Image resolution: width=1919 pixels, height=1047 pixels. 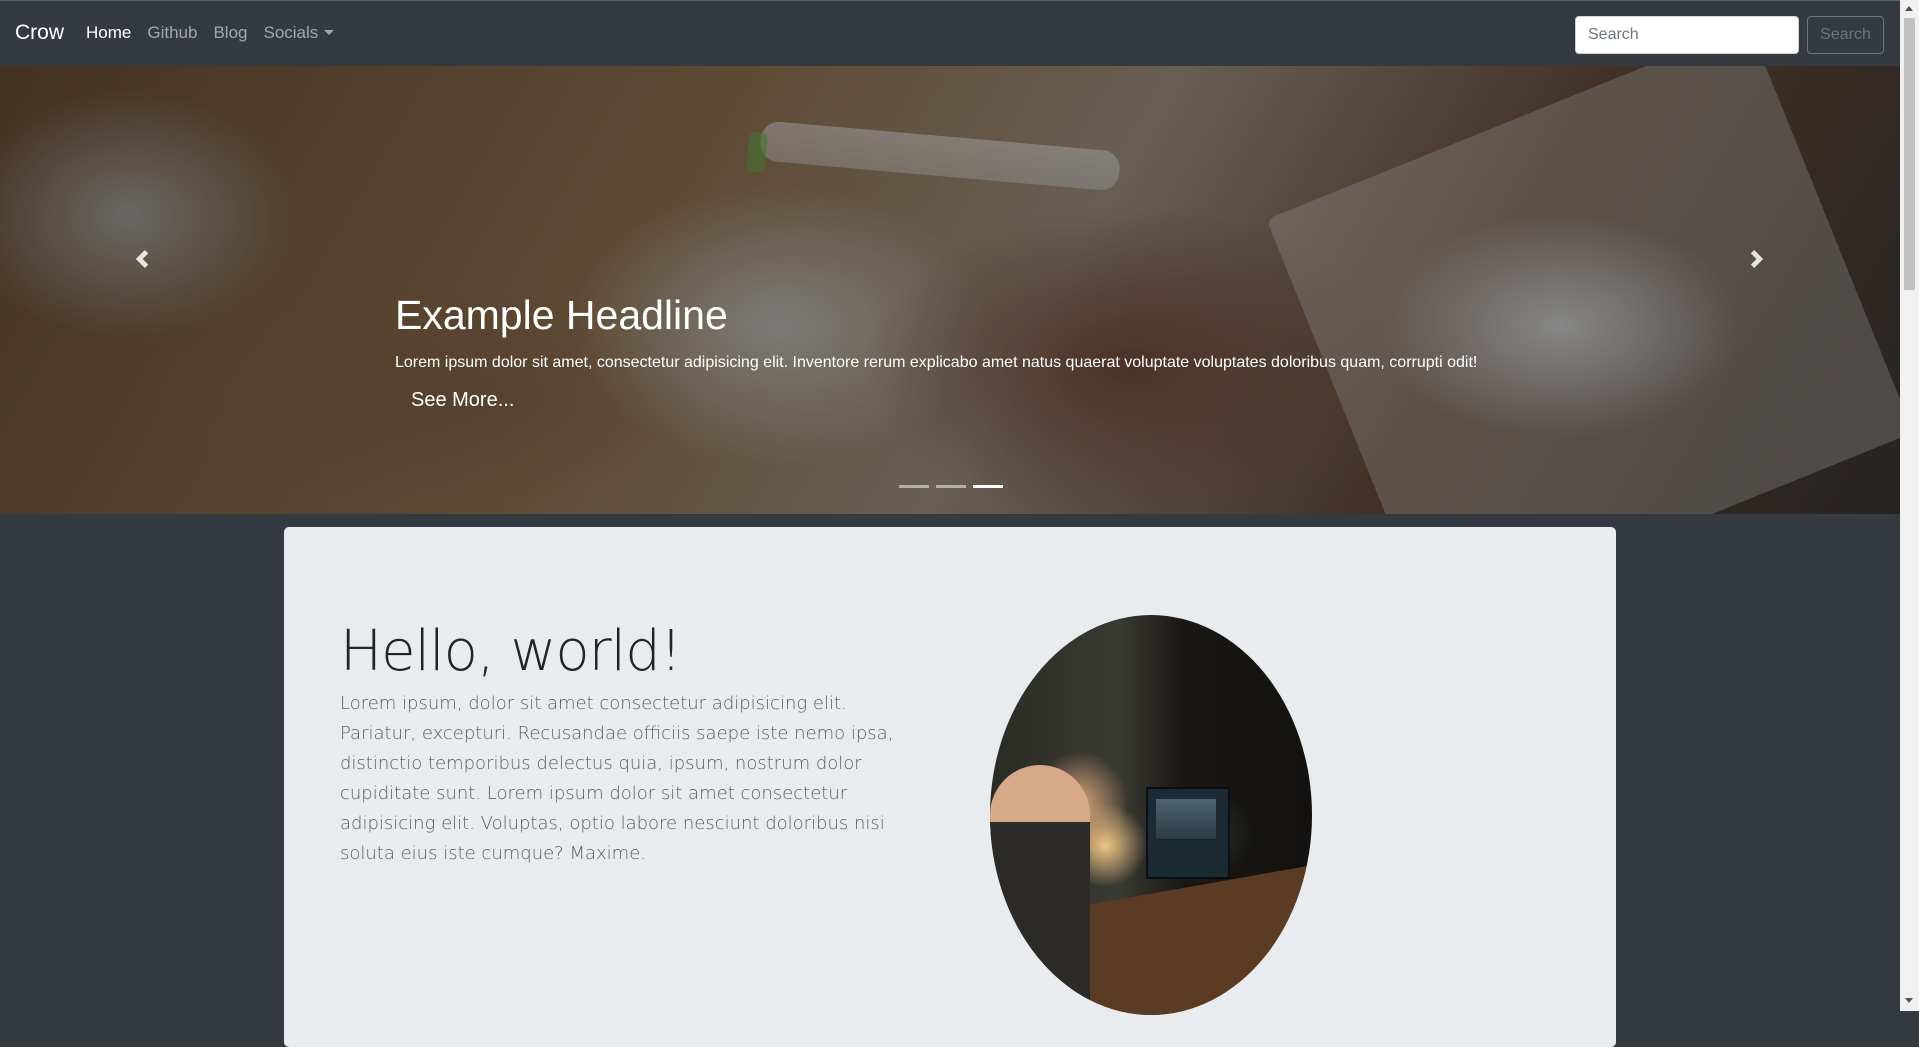 I want to click on chevron-left-icon, so click(x=142, y=259).